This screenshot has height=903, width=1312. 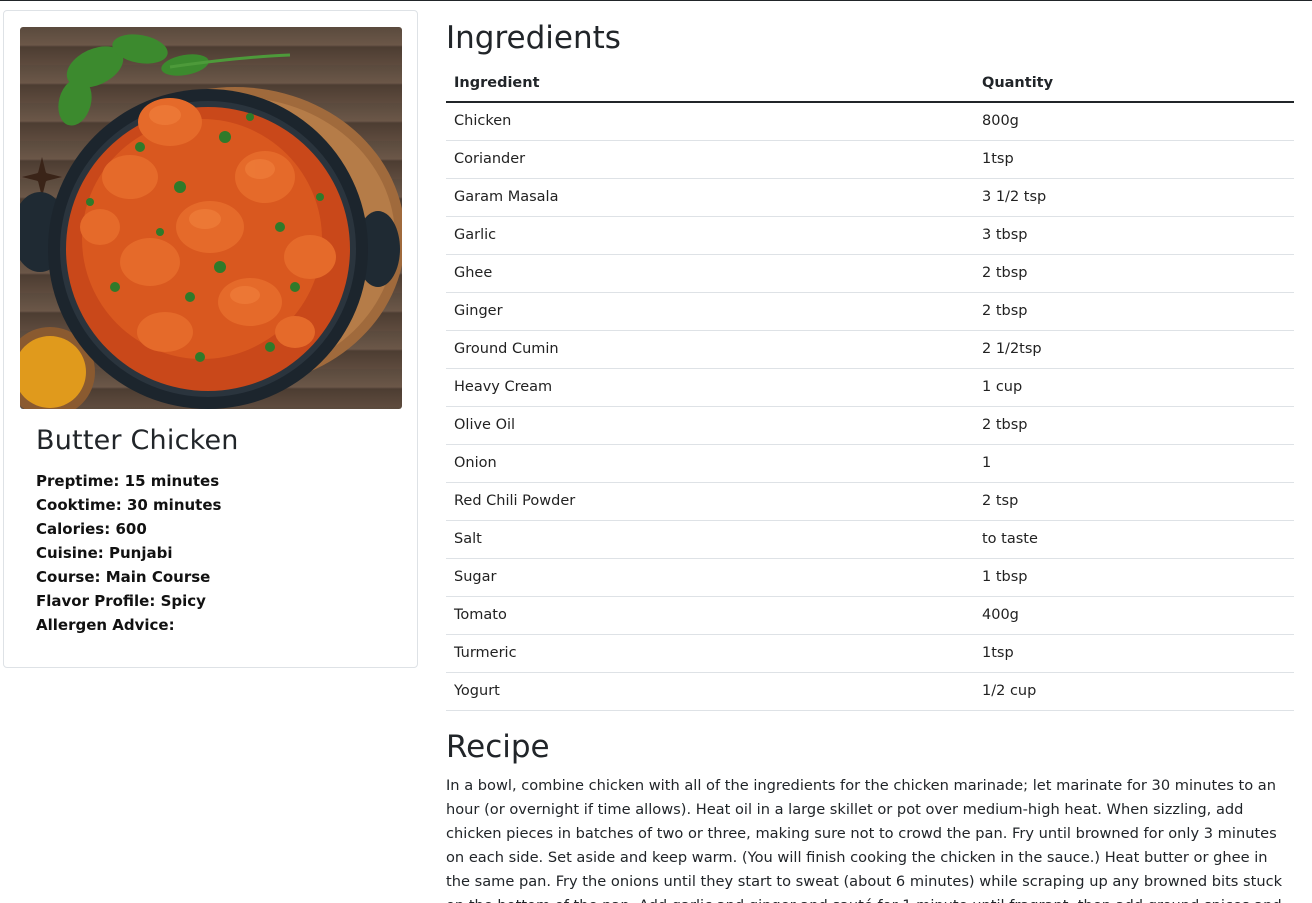 I want to click on ingredient-name-cell: Red Chili Powder, so click(x=710, y=501).